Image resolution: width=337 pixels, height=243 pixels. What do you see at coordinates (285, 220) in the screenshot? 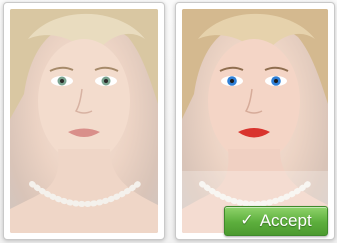
I see `accept-button-label: Accept` at bounding box center [285, 220].